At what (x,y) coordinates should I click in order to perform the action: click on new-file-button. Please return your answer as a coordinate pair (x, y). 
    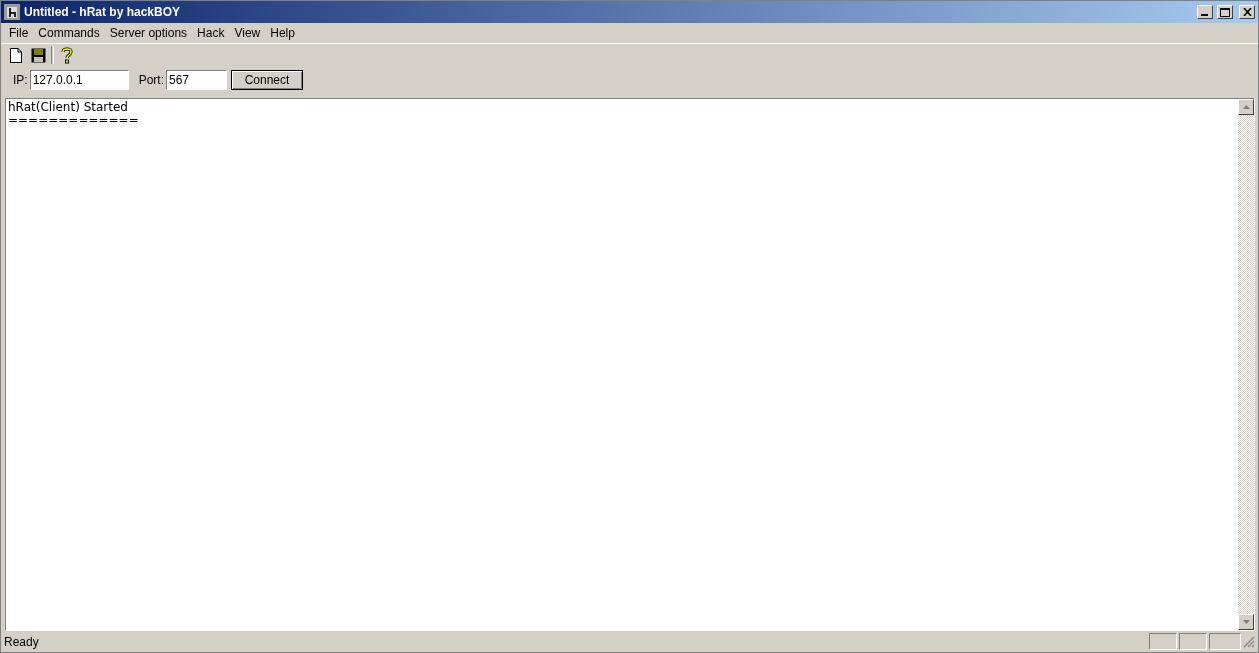
    Looking at the image, I should click on (16, 55).